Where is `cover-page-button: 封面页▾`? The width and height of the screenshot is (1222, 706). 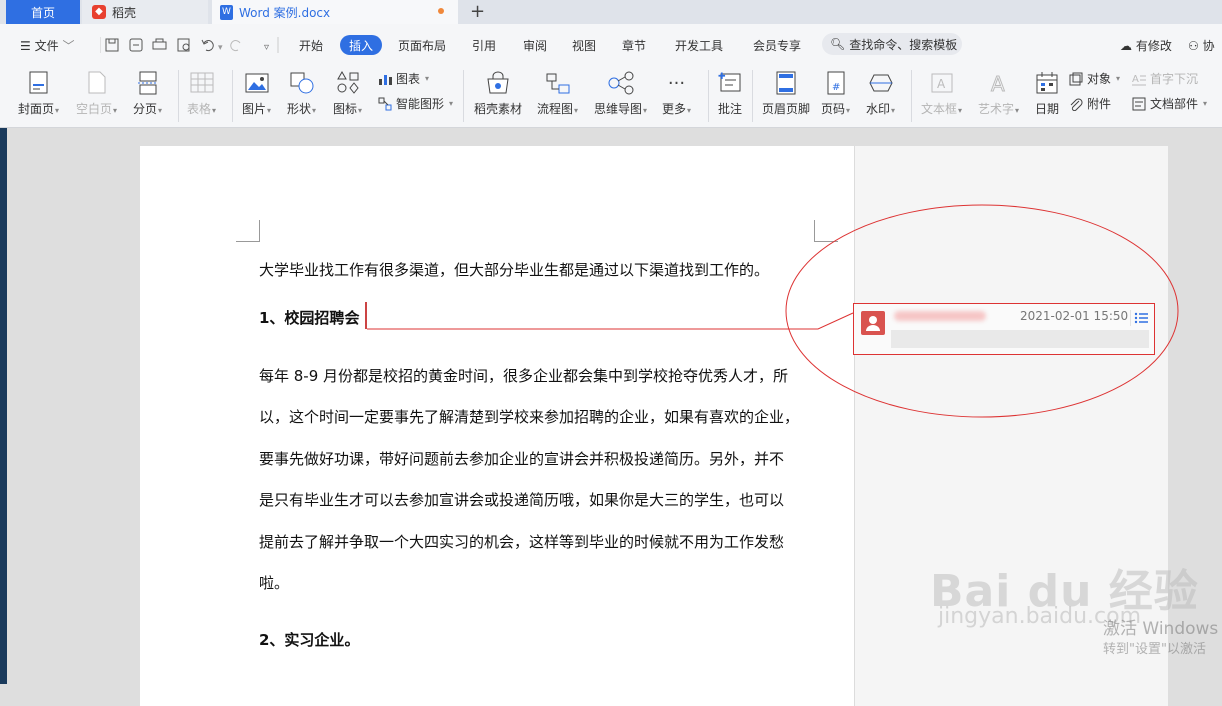
cover-page-button: 封面页▾ is located at coordinates (38, 90).